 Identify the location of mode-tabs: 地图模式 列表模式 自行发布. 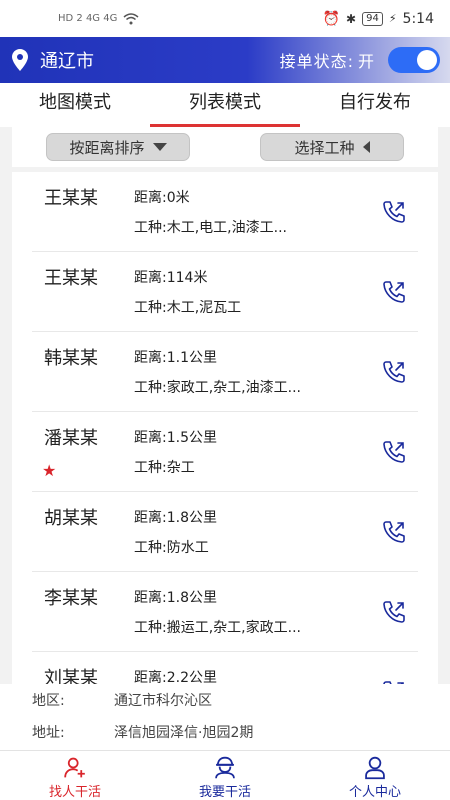
(225, 105).